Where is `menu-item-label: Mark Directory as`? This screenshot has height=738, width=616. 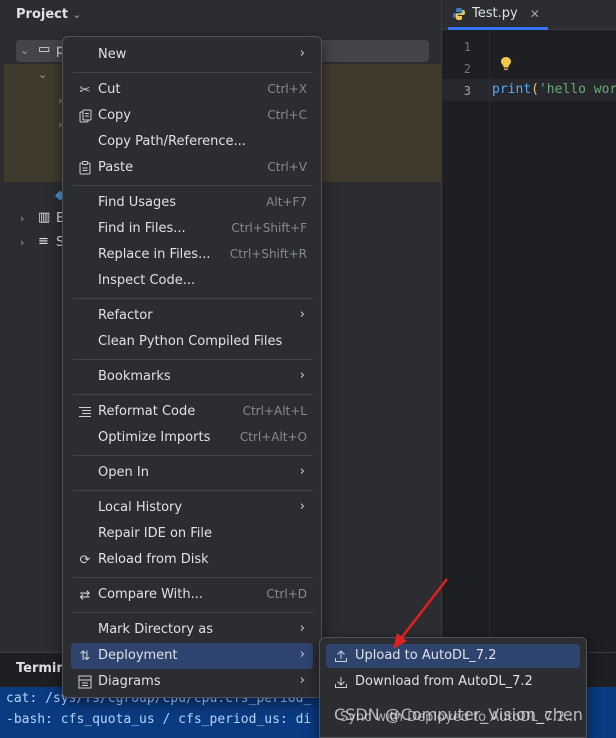 menu-item-label: Mark Directory as is located at coordinates (155, 629).